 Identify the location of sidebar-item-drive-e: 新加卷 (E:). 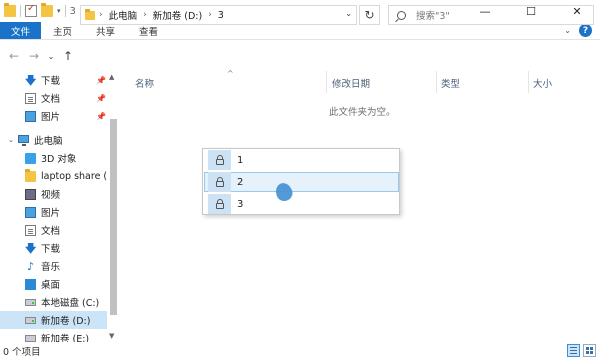
(60, 335).